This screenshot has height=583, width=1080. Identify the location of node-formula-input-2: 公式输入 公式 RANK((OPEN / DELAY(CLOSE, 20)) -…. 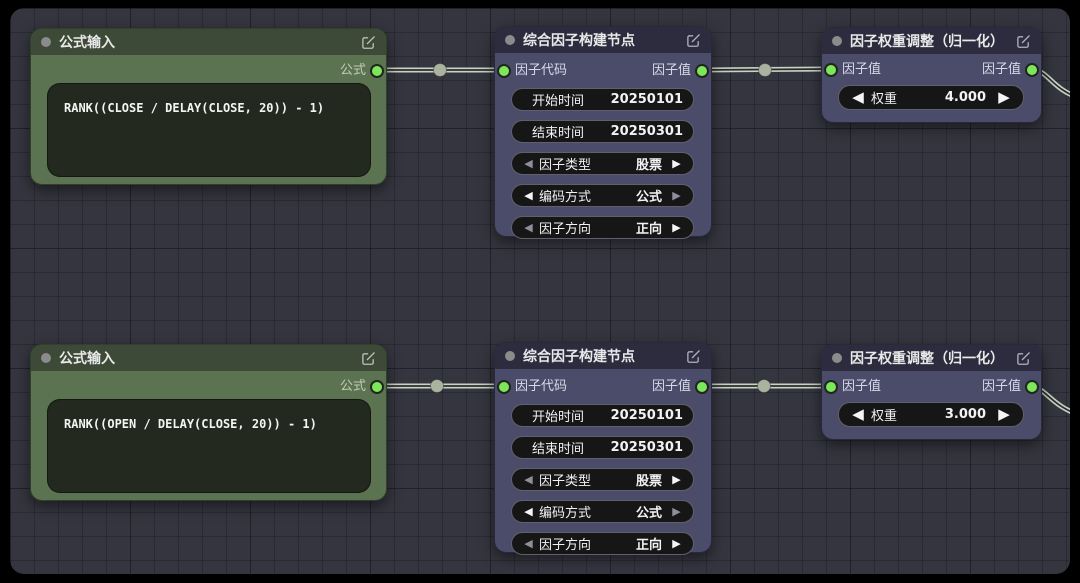
(208, 422).